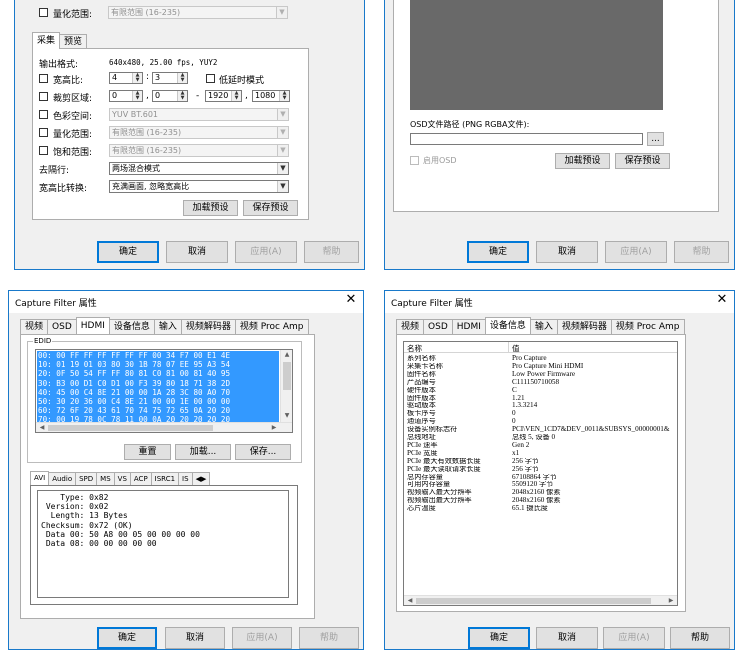 This screenshot has width=750, height=650. I want to click on list-item-name: 可用内存容量, so click(457, 485).